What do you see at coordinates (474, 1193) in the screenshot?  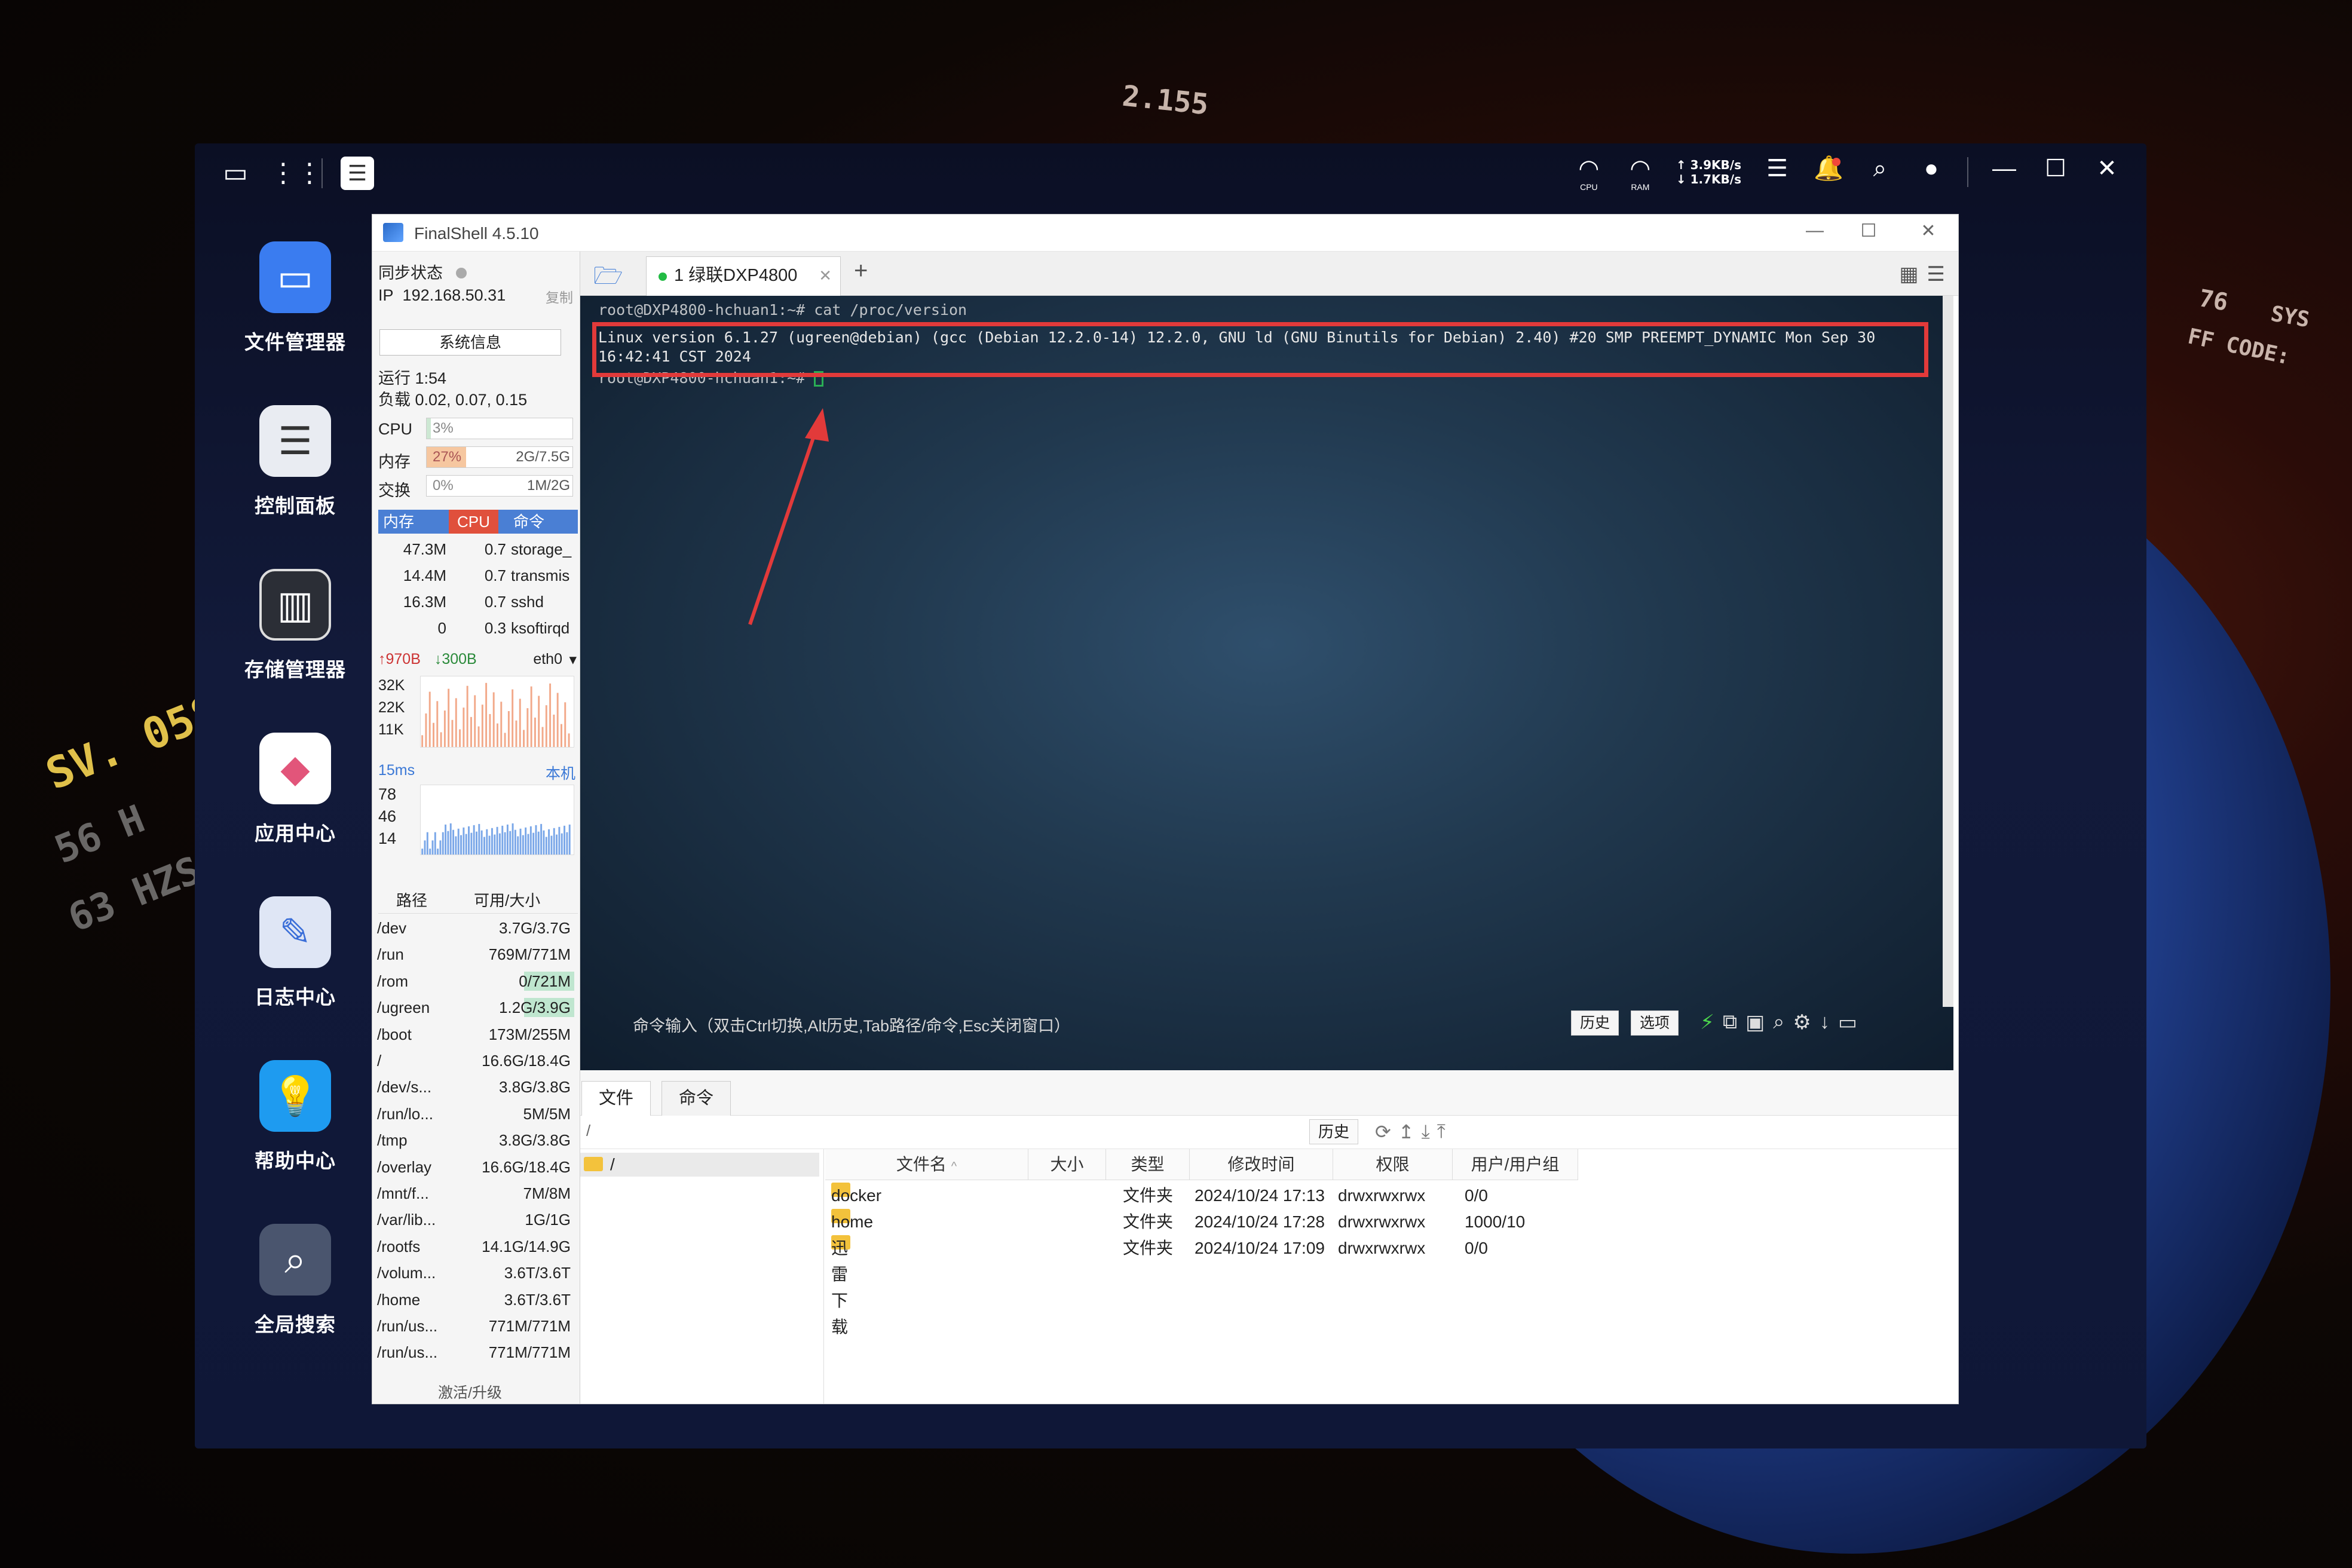 I see `disk-row: /mnt/f... 7M/8M` at bounding box center [474, 1193].